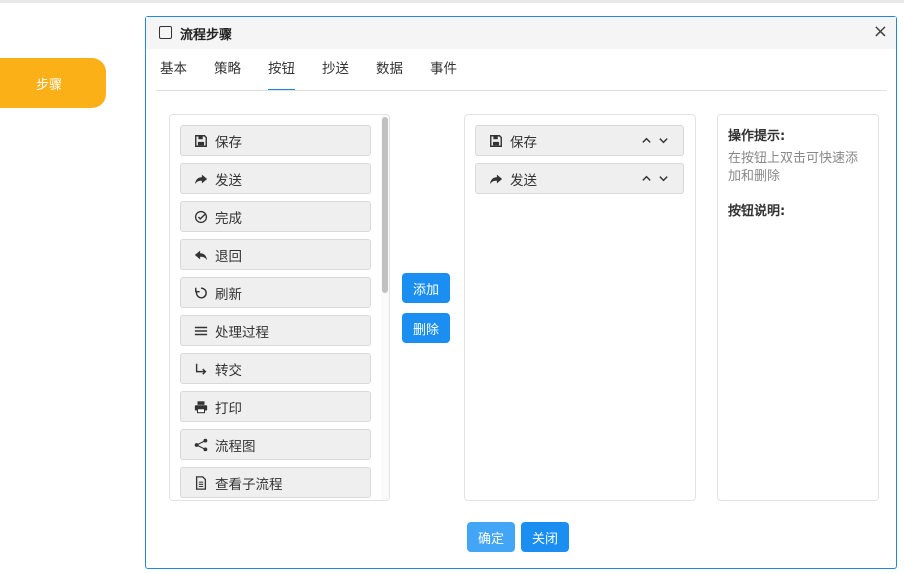  What do you see at coordinates (443, 75) in the screenshot?
I see `tab-events: 事件` at bounding box center [443, 75].